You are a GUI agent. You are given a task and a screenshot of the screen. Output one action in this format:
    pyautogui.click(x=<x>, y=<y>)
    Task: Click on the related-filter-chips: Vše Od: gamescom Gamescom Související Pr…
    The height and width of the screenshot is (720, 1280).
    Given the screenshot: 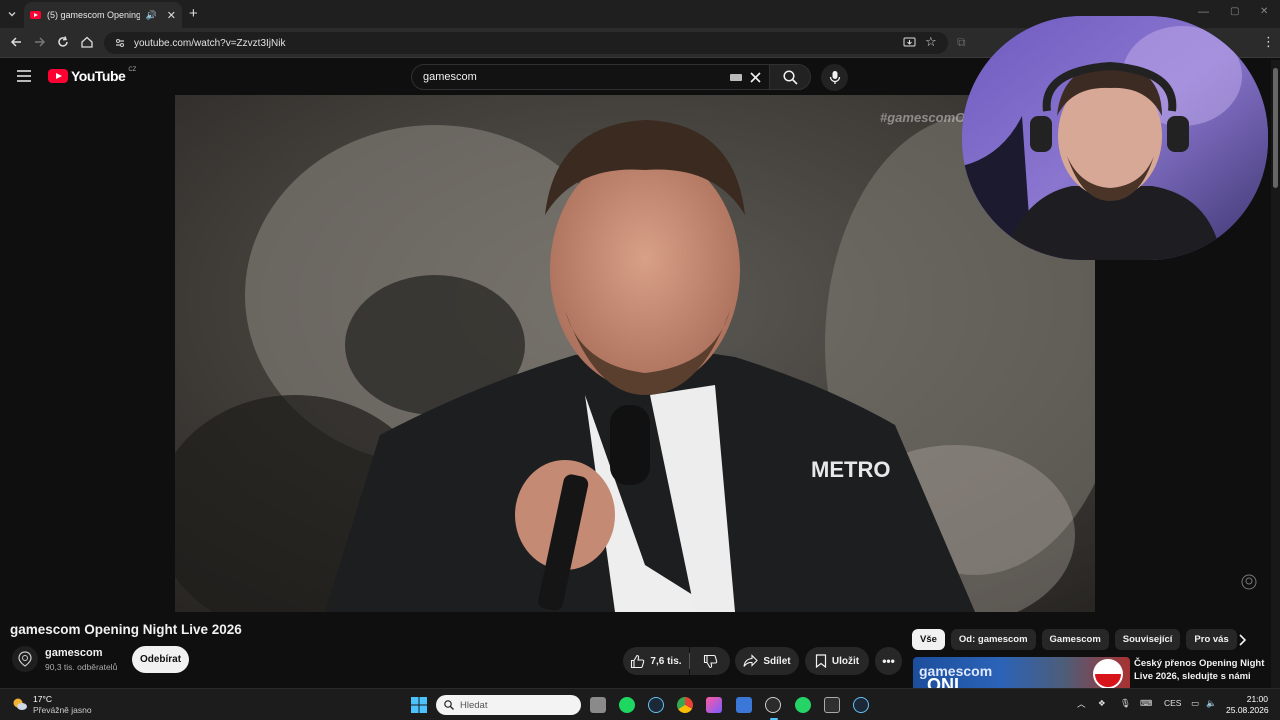 What is the action you would take?
    pyautogui.click(x=1074, y=639)
    